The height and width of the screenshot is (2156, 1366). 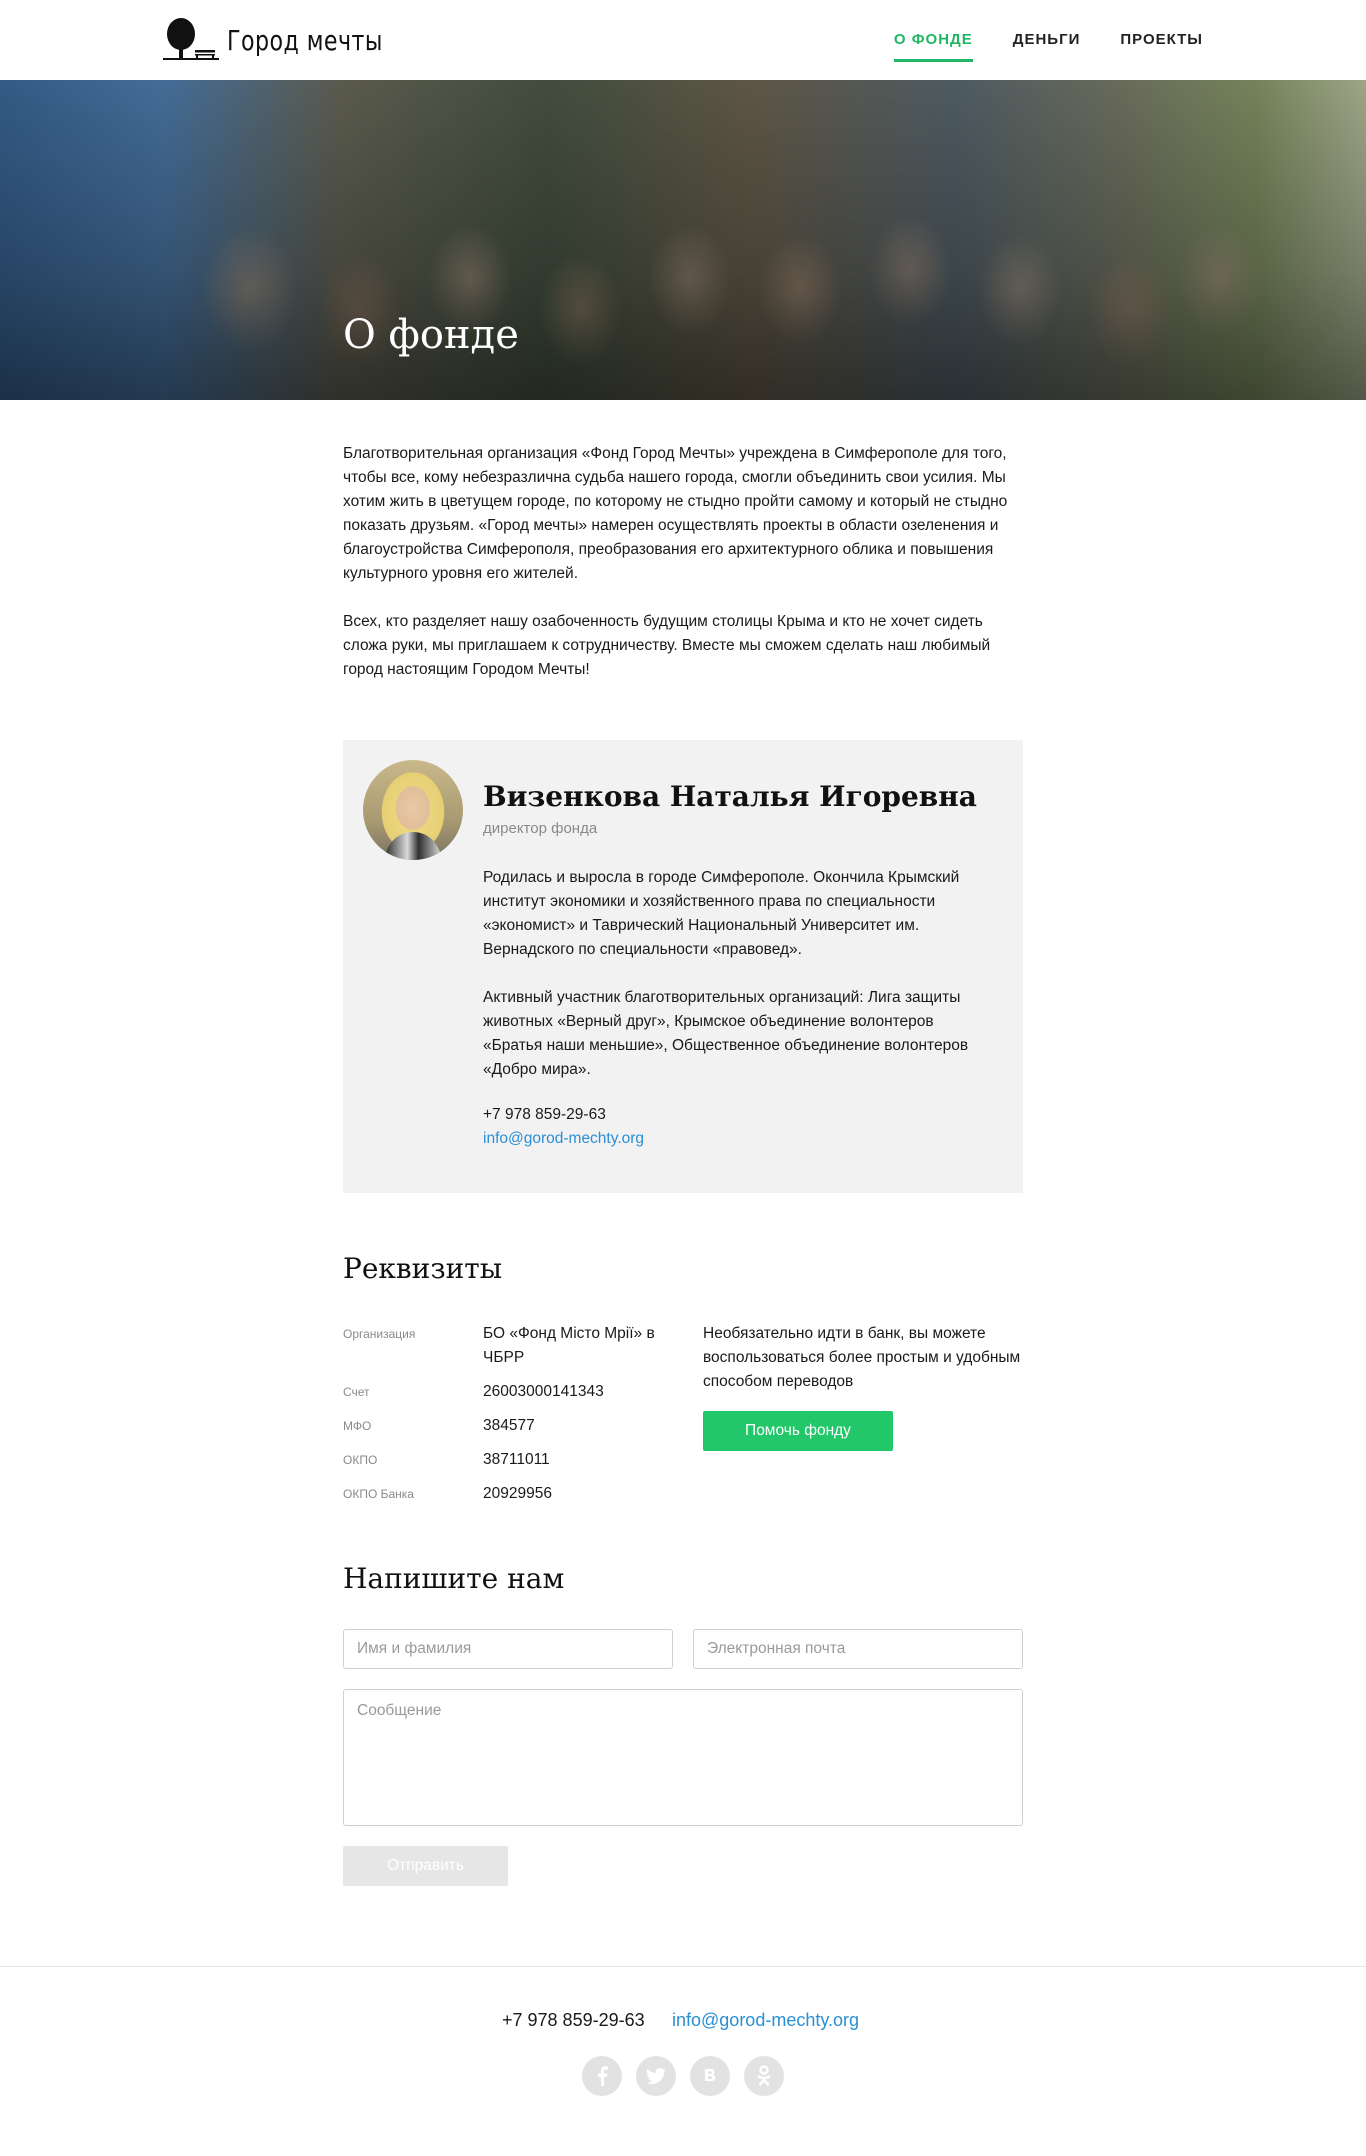 What do you see at coordinates (683, 1966) in the screenshot?
I see `footer-divider` at bounding box center [683, 1966].